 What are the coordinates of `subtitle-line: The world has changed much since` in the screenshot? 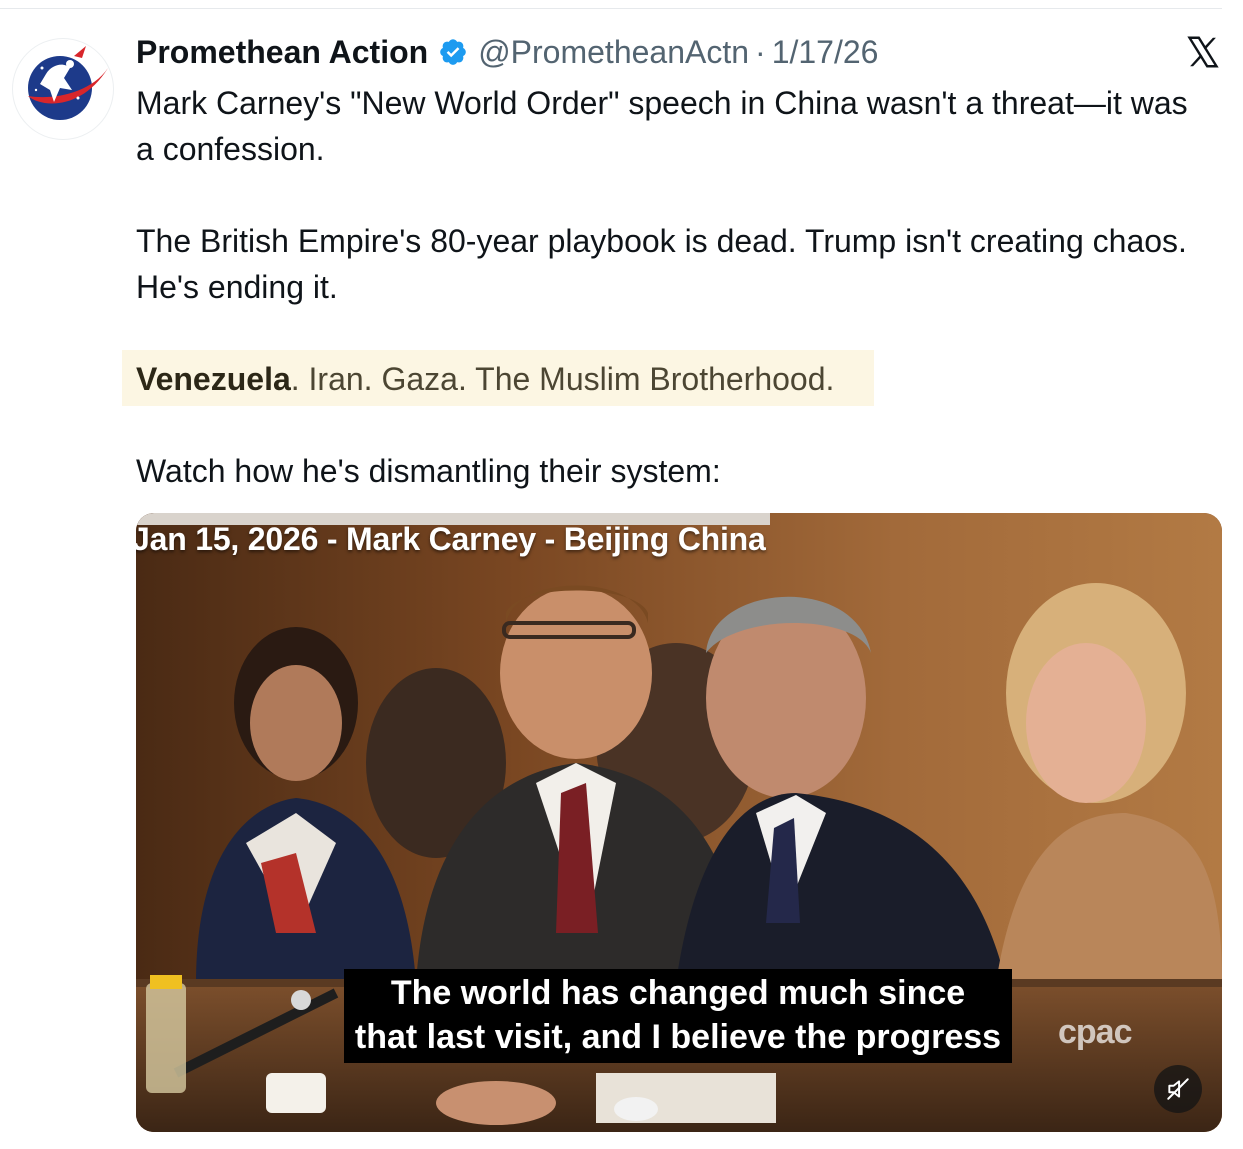 It's located at (678, 993).